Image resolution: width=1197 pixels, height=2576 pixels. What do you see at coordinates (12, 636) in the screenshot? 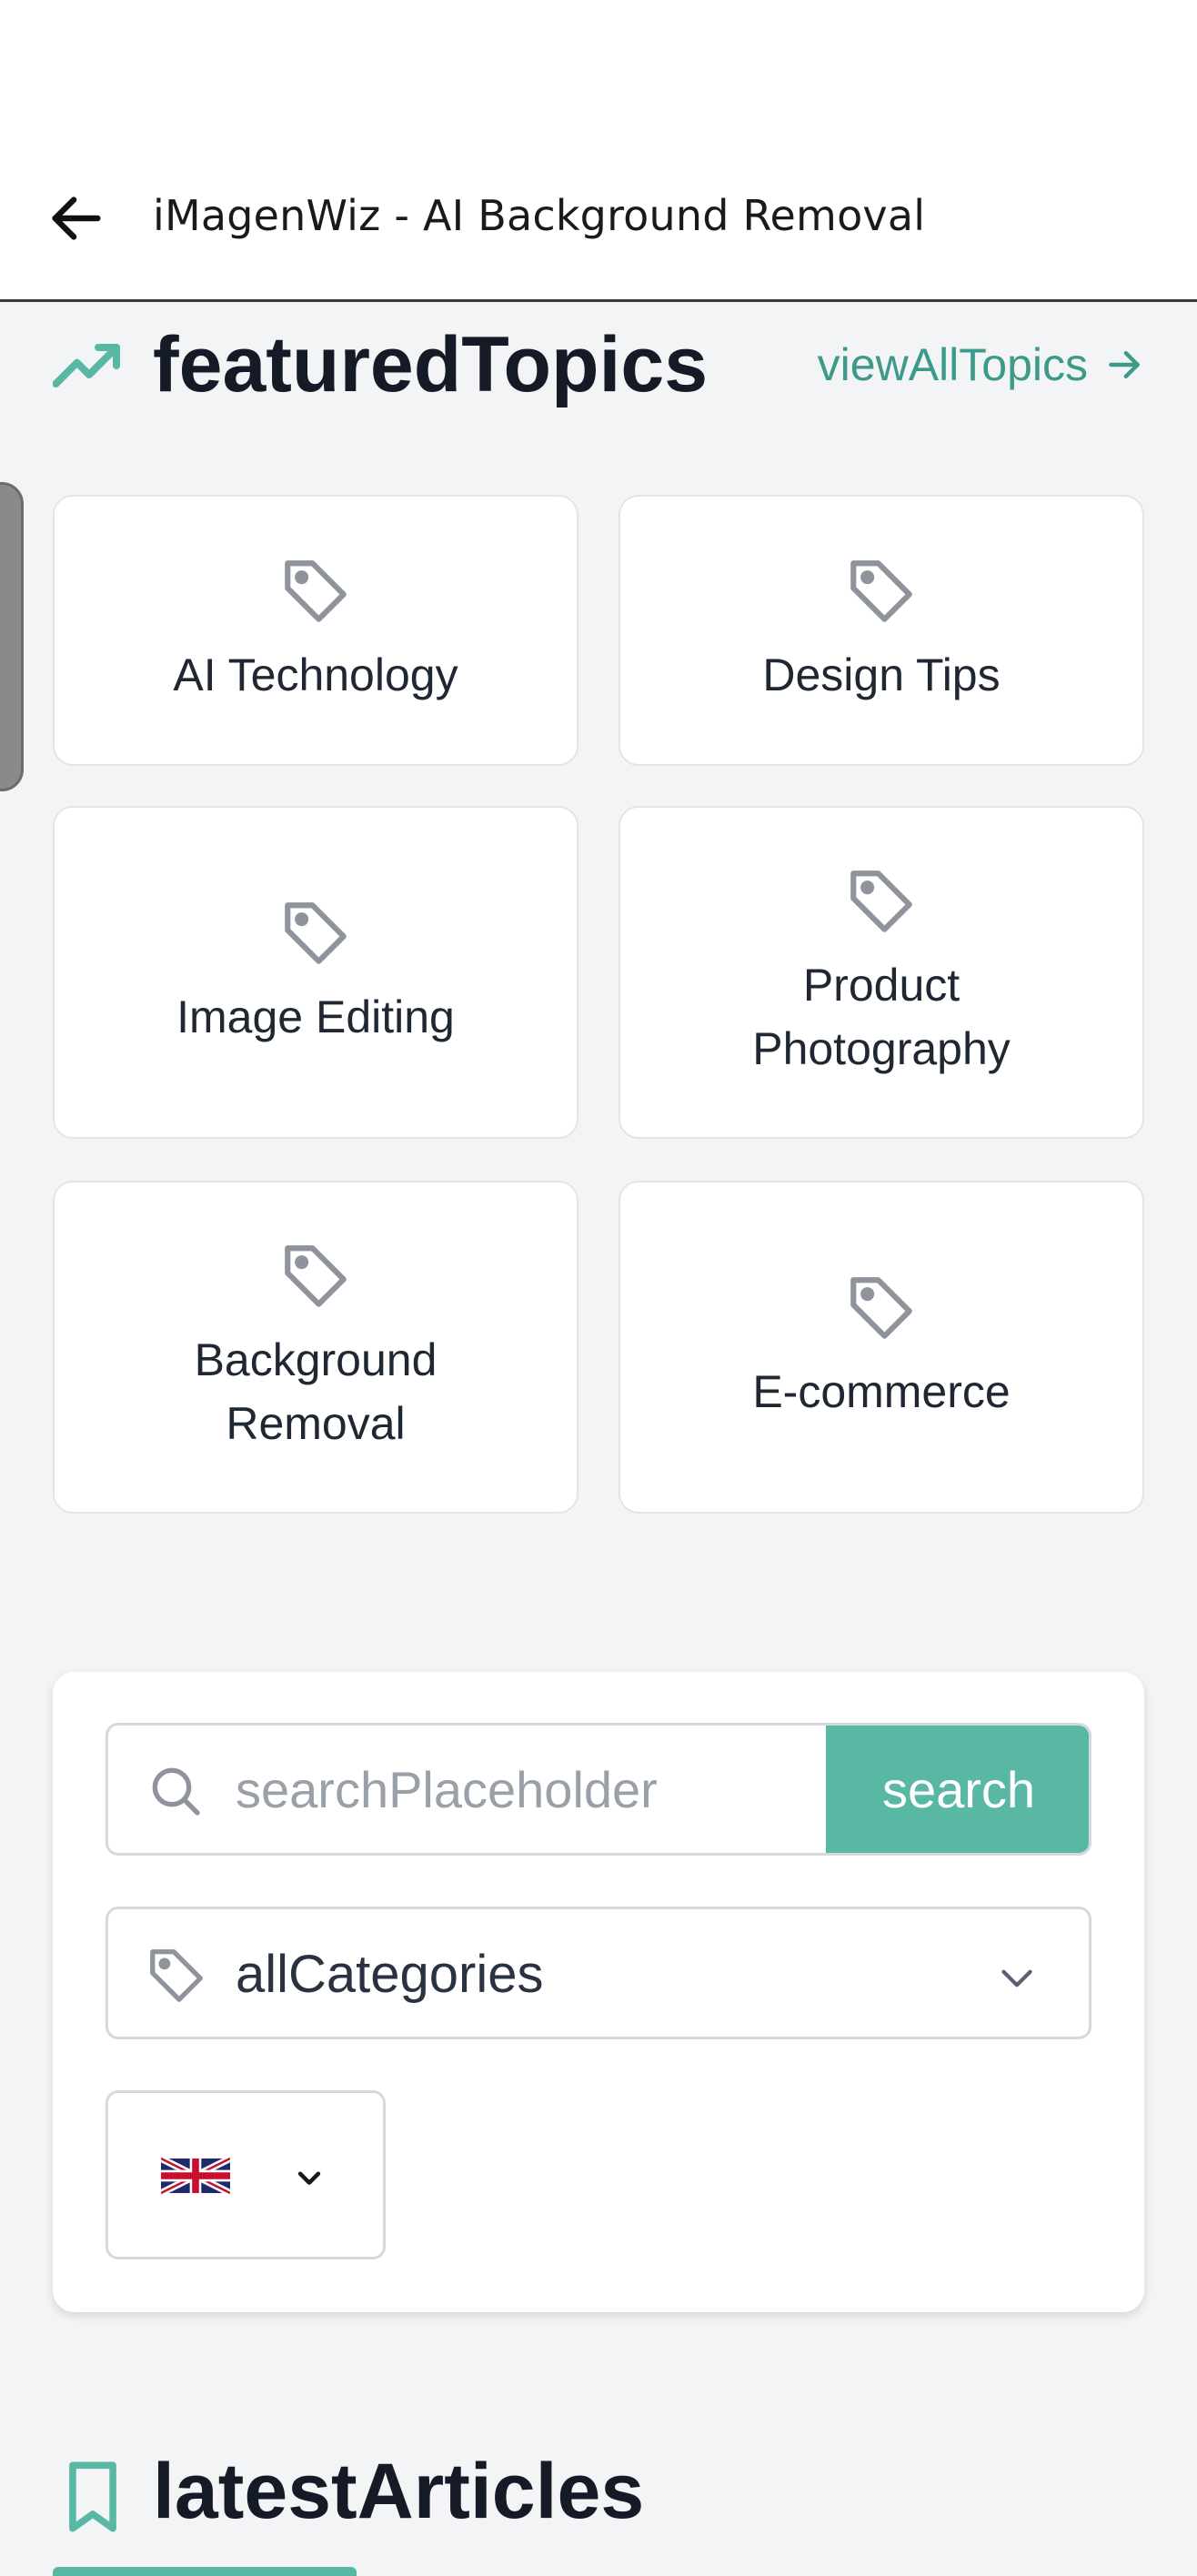
I see `side-drawer-handle` at bounding box center [12, 636].